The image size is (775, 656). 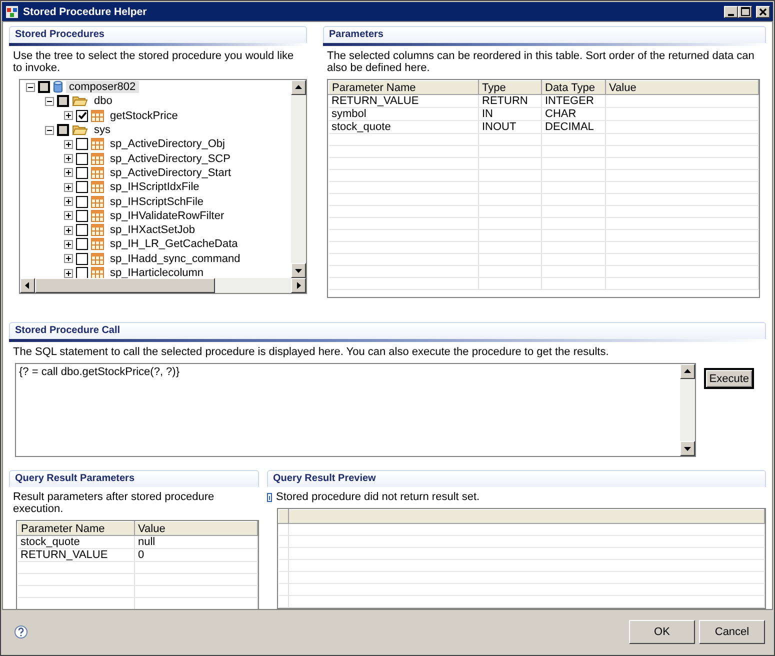 What do you see at coordinates (157, 202) in the screenshot?
I see `tree-item: sp_IHScriptSchFile` at bounding box center [157, 202].